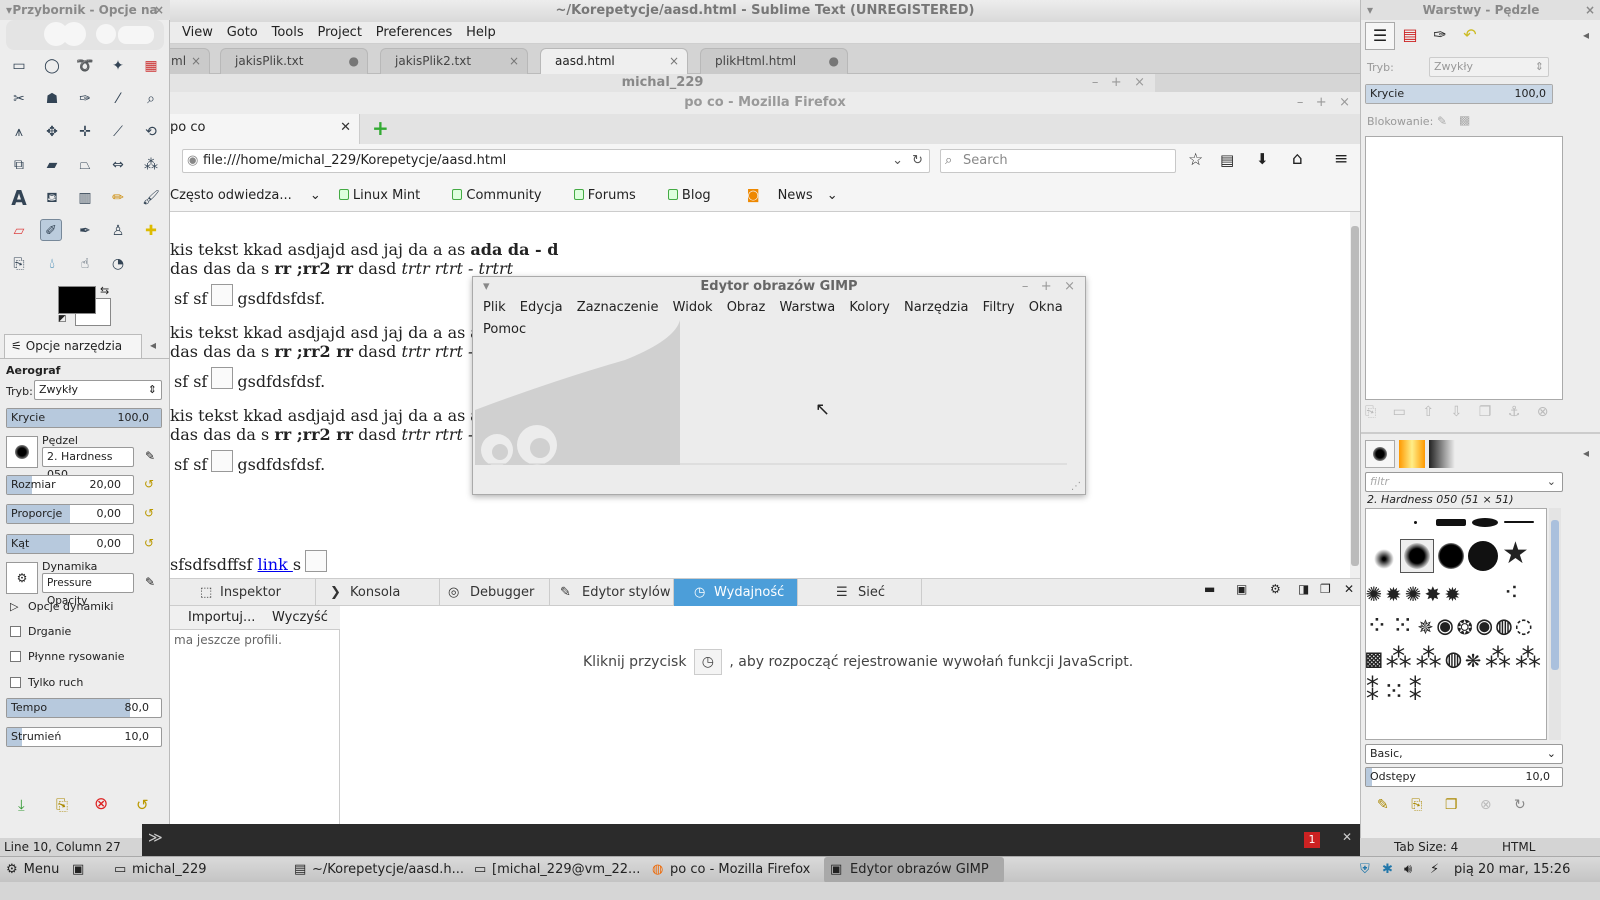 The height and width of the screenshot is (900, 1600). I want to click on window-controls: – + ×, so click(1118, 83).